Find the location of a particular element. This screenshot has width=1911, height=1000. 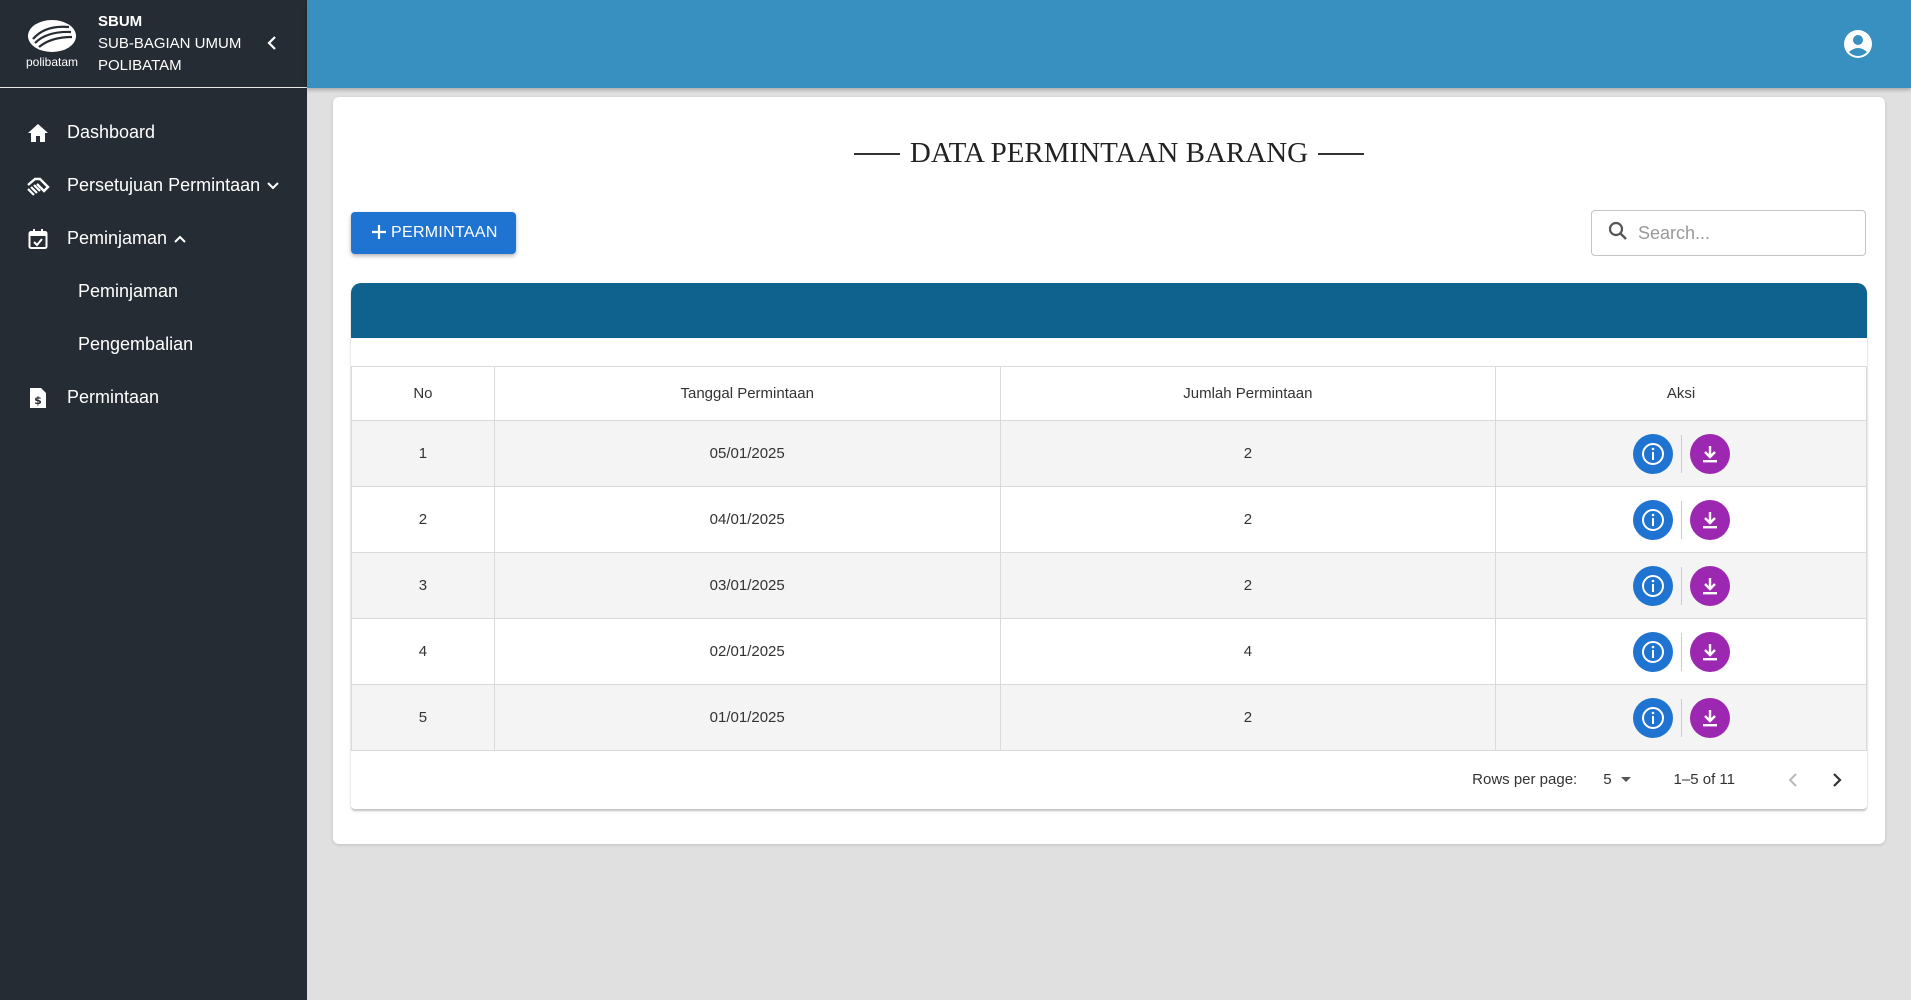

caret-down-icon is located at coordinates (1626, 780).